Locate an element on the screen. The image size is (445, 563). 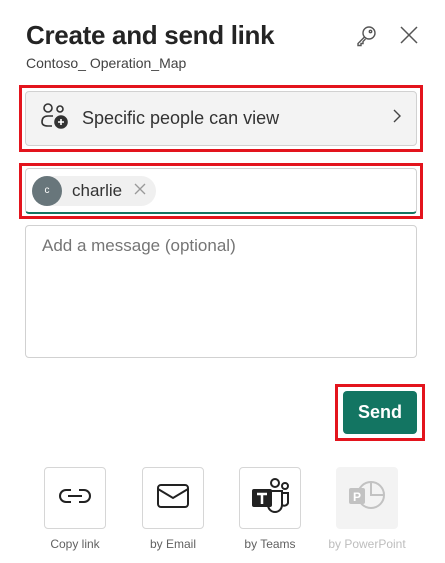
item-name: Contoso_ Operation_Map is located at coordinates (106, 63).